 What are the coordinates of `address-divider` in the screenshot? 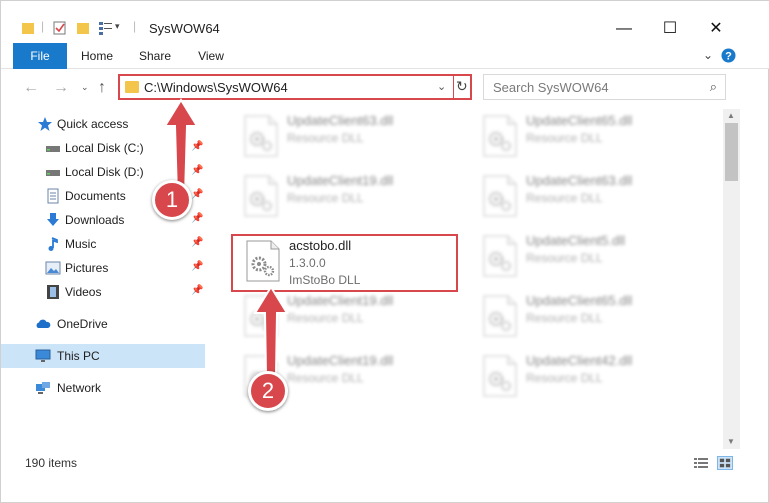 It's located at (453, 87).